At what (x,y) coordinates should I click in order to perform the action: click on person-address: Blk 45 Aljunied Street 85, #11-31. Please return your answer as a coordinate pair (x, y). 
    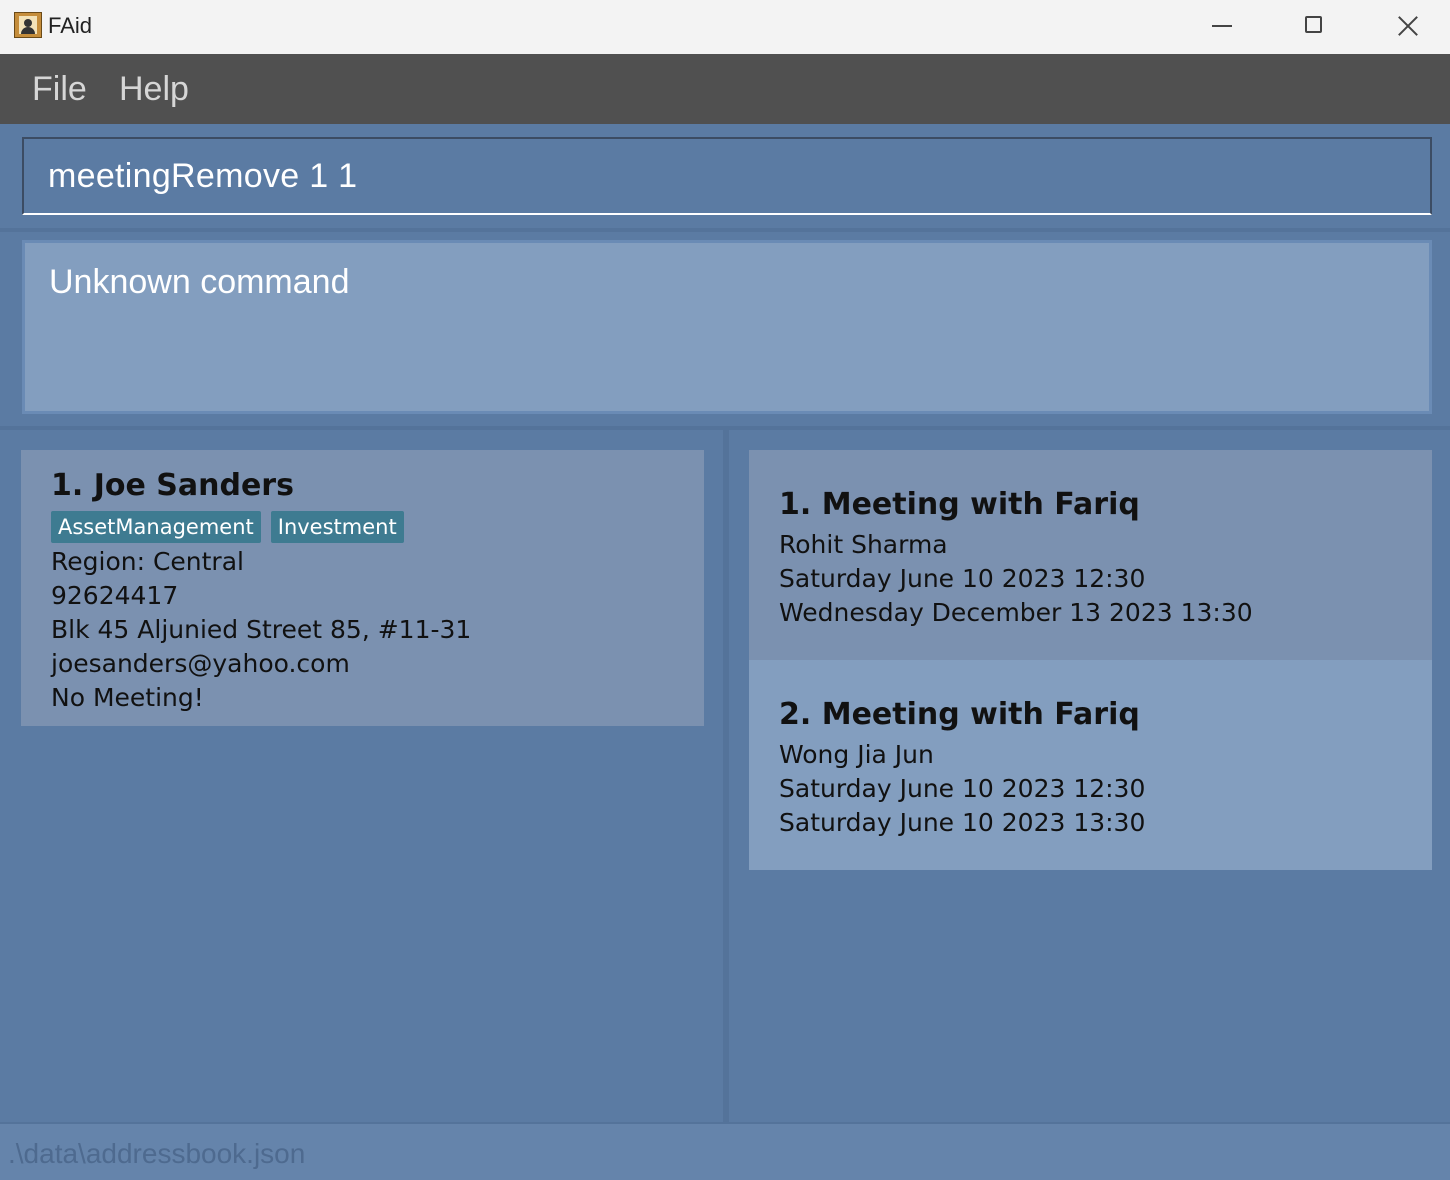
    Looking at the image, I should click on (261, 629).